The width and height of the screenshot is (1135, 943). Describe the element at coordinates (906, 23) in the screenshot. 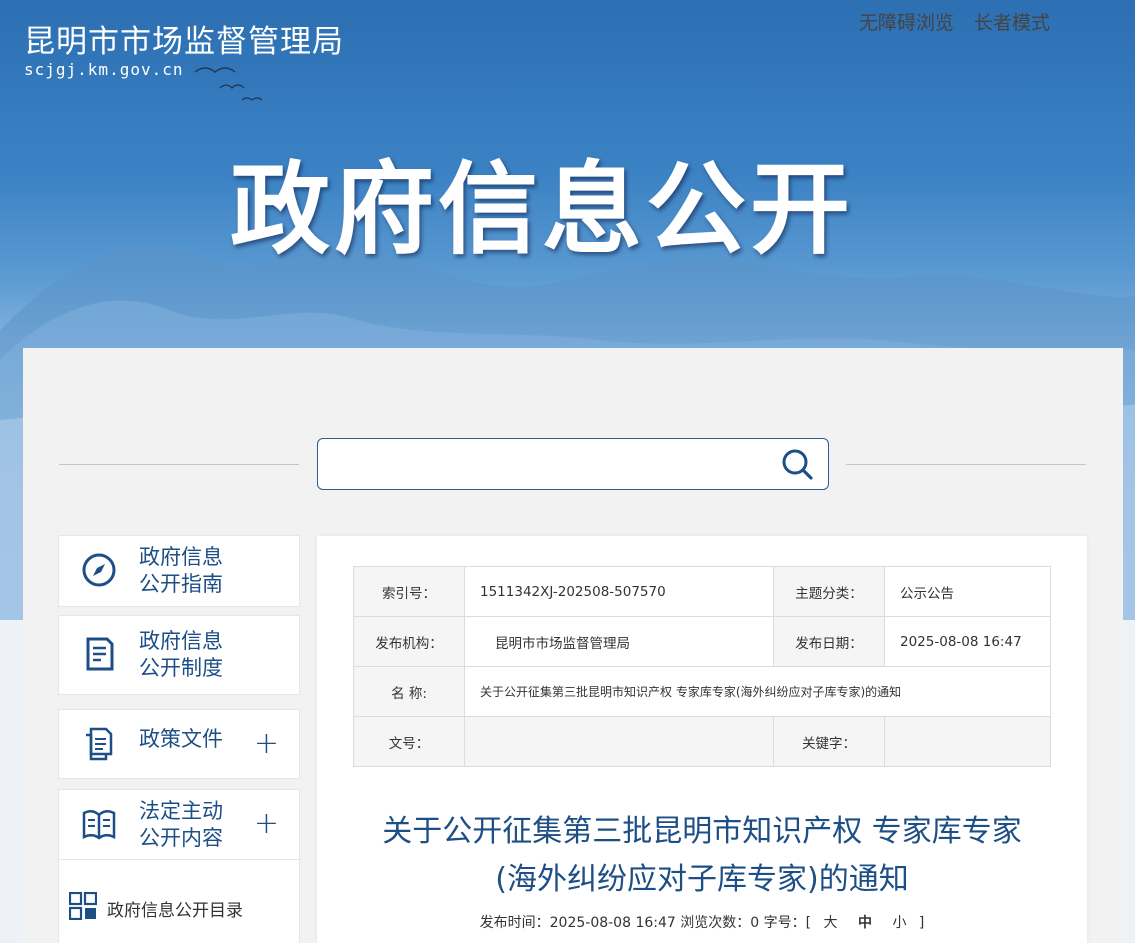

I see `accessibility-link: 无障碍浏览` at that location.